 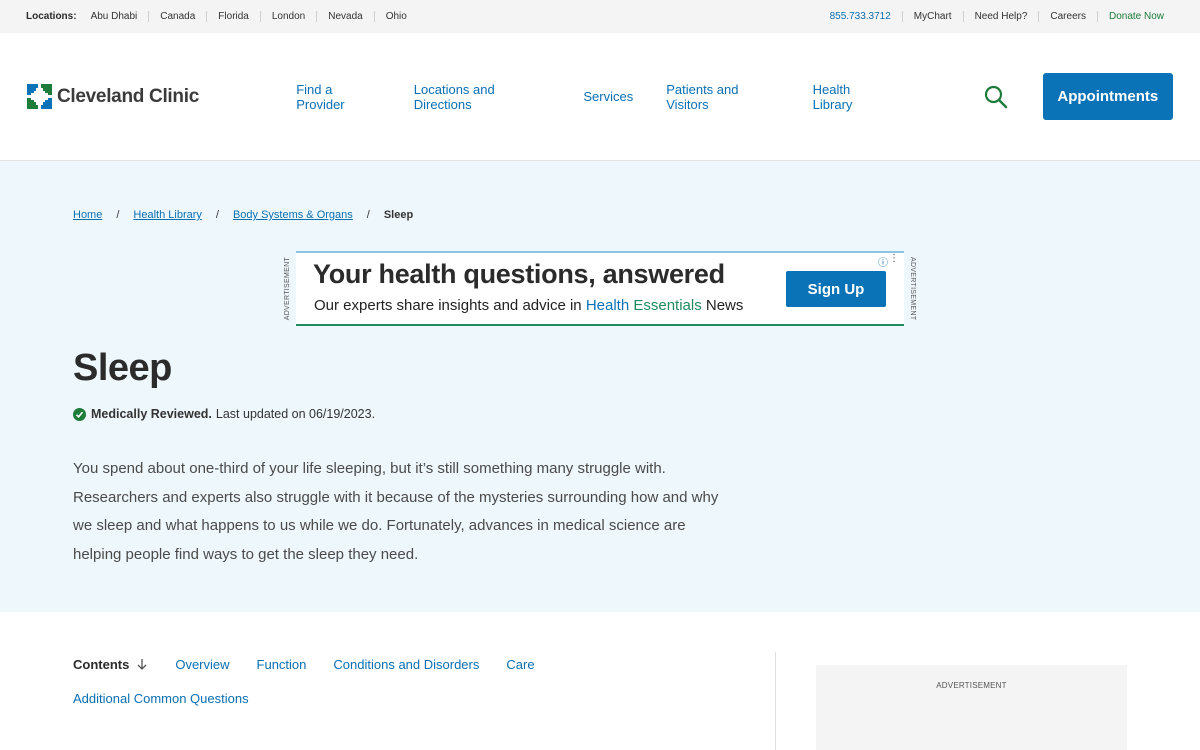 What do you see at coordinates (450, 305) in the screenshot?
I see `ad-sub-prefix: Our experts share insights and advice in` at bounding box center [450, 305].